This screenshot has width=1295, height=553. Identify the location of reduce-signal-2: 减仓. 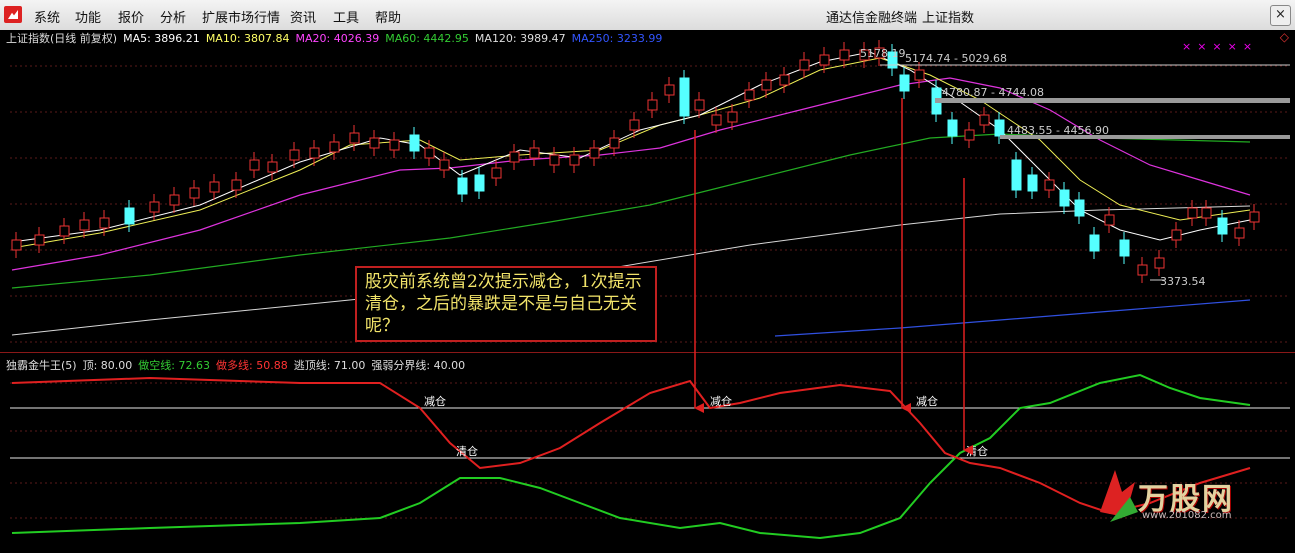
(721, 401).